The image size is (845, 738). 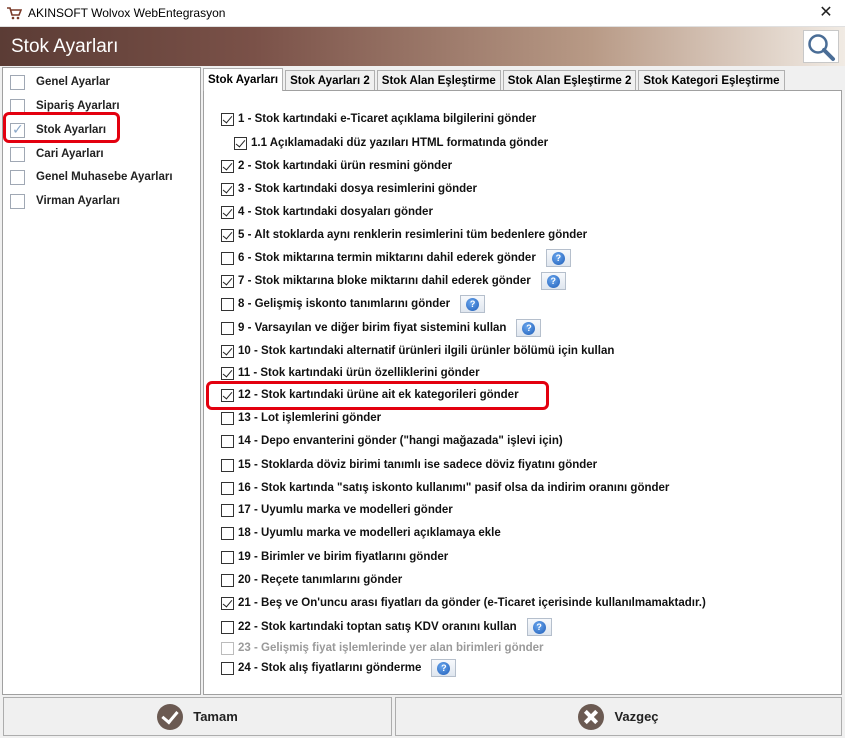 I want to click on tab-stok-kategori-eslestirme: Stok Kategori Eşleştirme, so click(x=711, y=80).